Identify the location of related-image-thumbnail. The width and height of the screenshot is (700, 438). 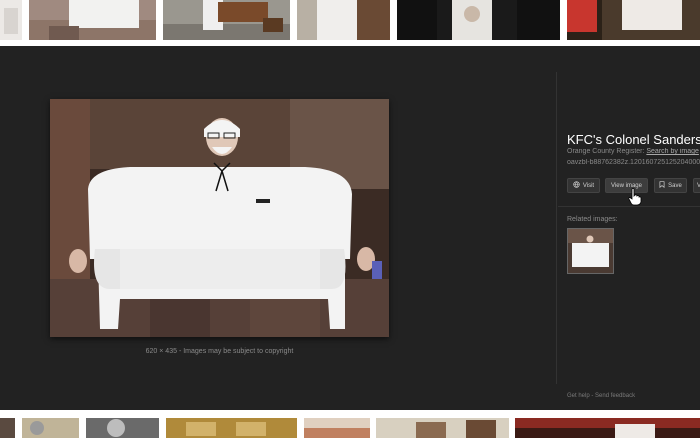
(590, 251).